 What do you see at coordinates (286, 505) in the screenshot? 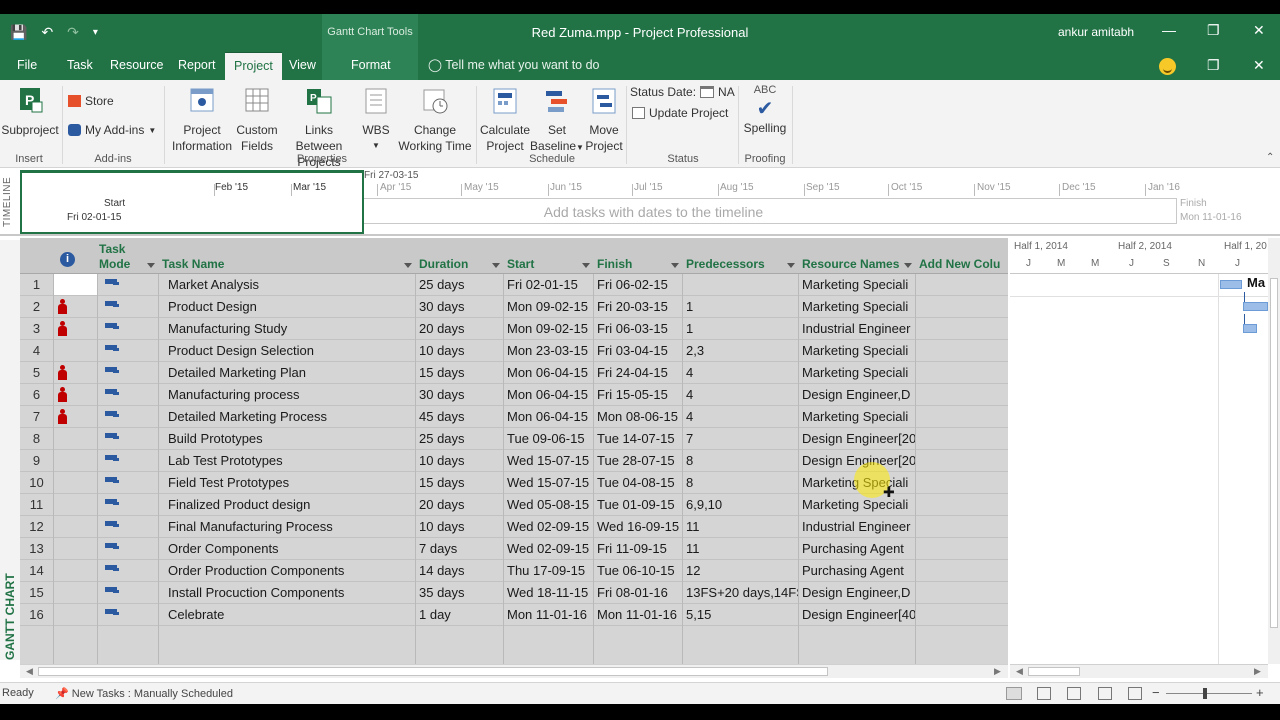
I see `task-name-cell: Finalized Product design` at bounding box center [286, 505].